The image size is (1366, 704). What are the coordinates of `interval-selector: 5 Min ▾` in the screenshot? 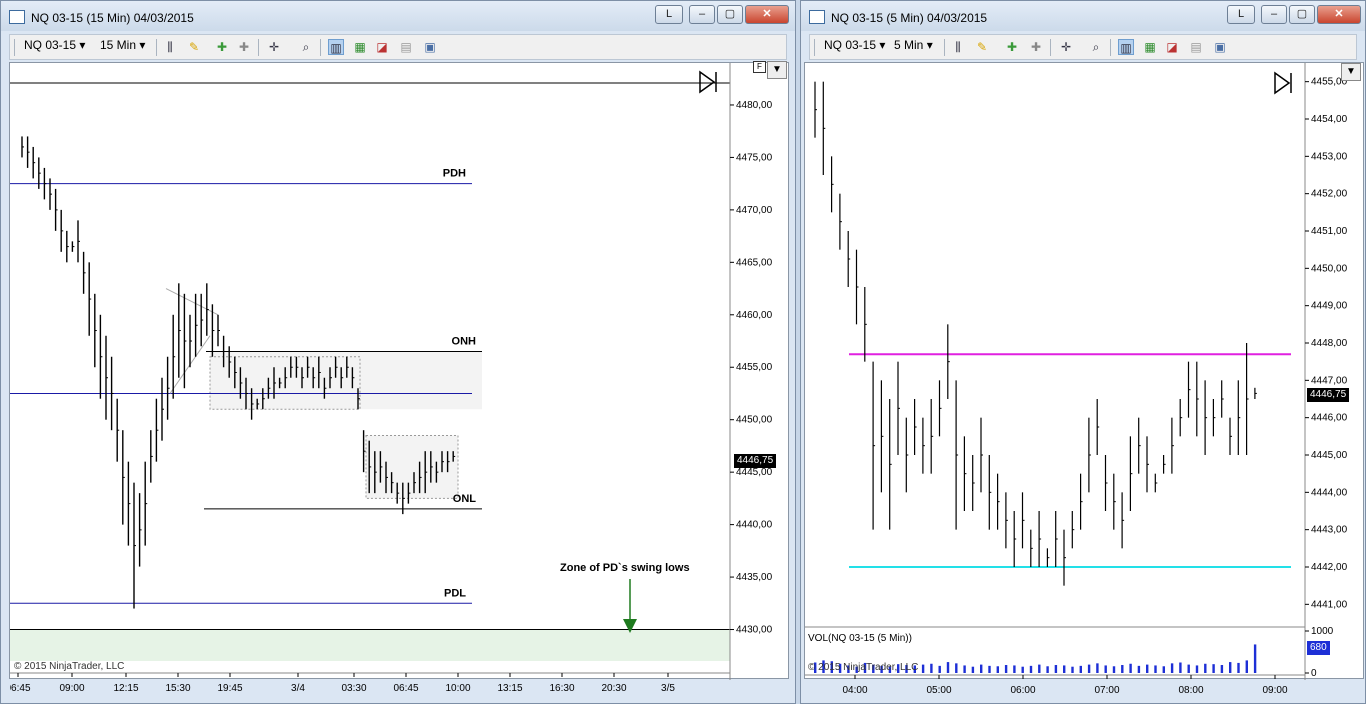 It's located at (913, 45).